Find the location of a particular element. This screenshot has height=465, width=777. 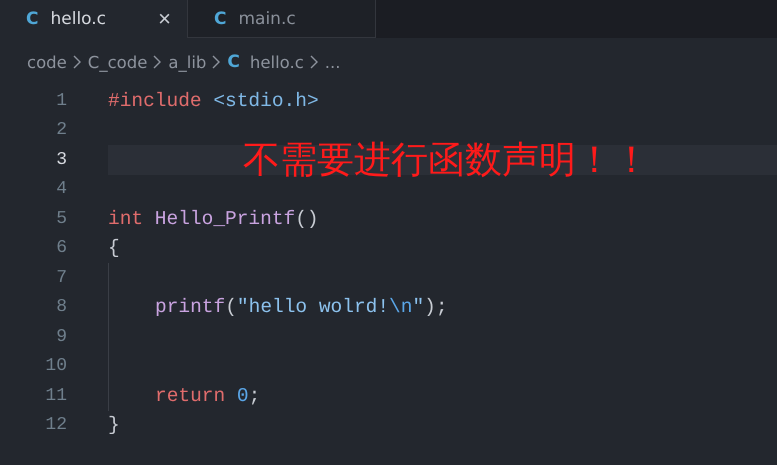

line-number: 7 is located at coordinates (61, 278).